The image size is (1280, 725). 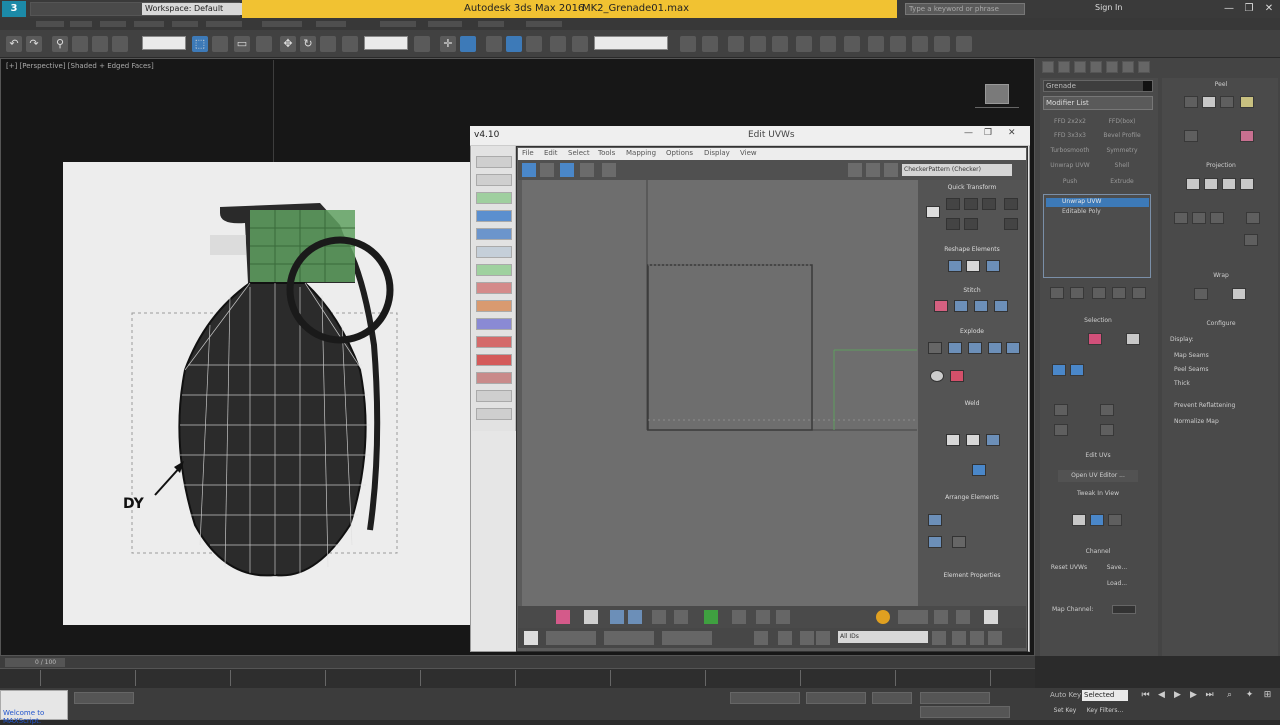 What do you see at coordinates (1224, 405) in the screenshot?
I see `prevent-reflattening-checkbox: Prevent Reflattening` at bounding box center [1224, 405].